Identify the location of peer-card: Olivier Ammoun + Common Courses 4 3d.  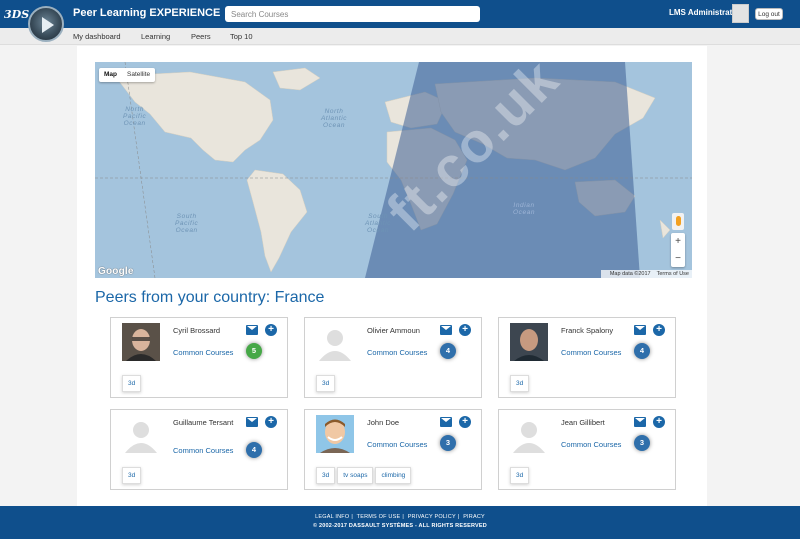
(393, 357).